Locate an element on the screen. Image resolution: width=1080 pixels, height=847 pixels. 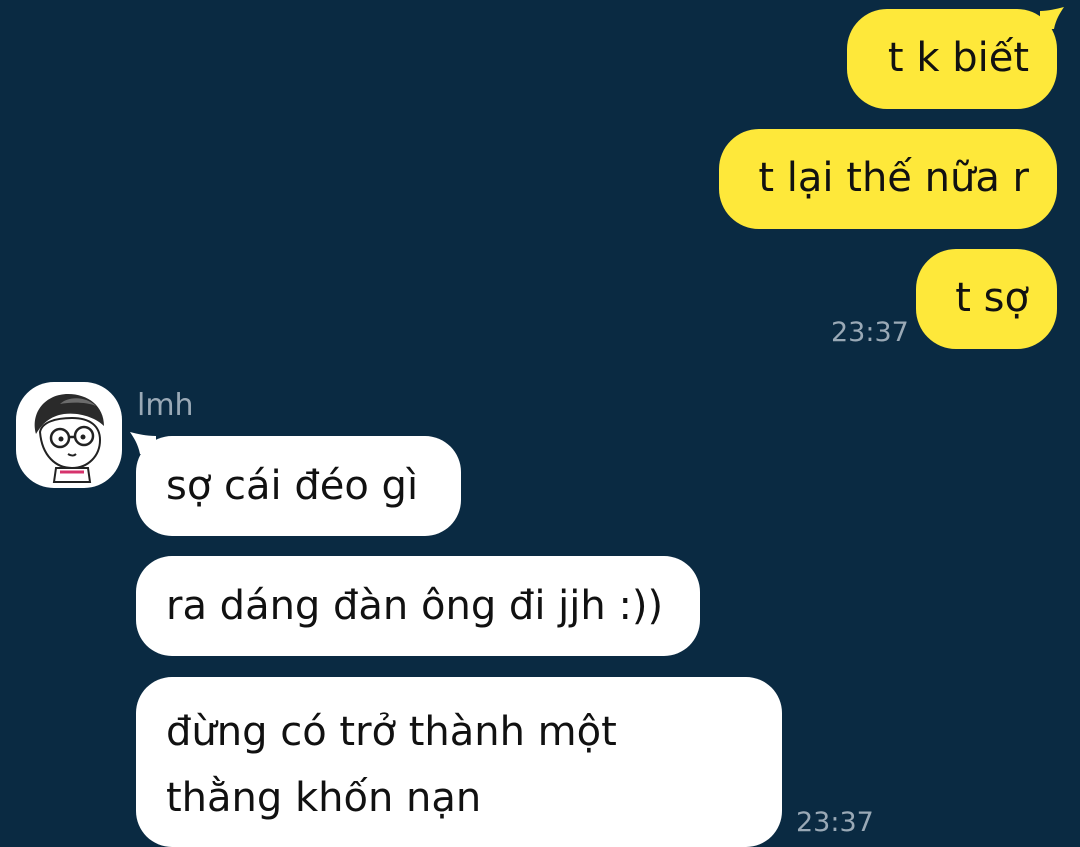
cartoon-boy-glasses-avatar-icon is located at coordinates (69, 438).